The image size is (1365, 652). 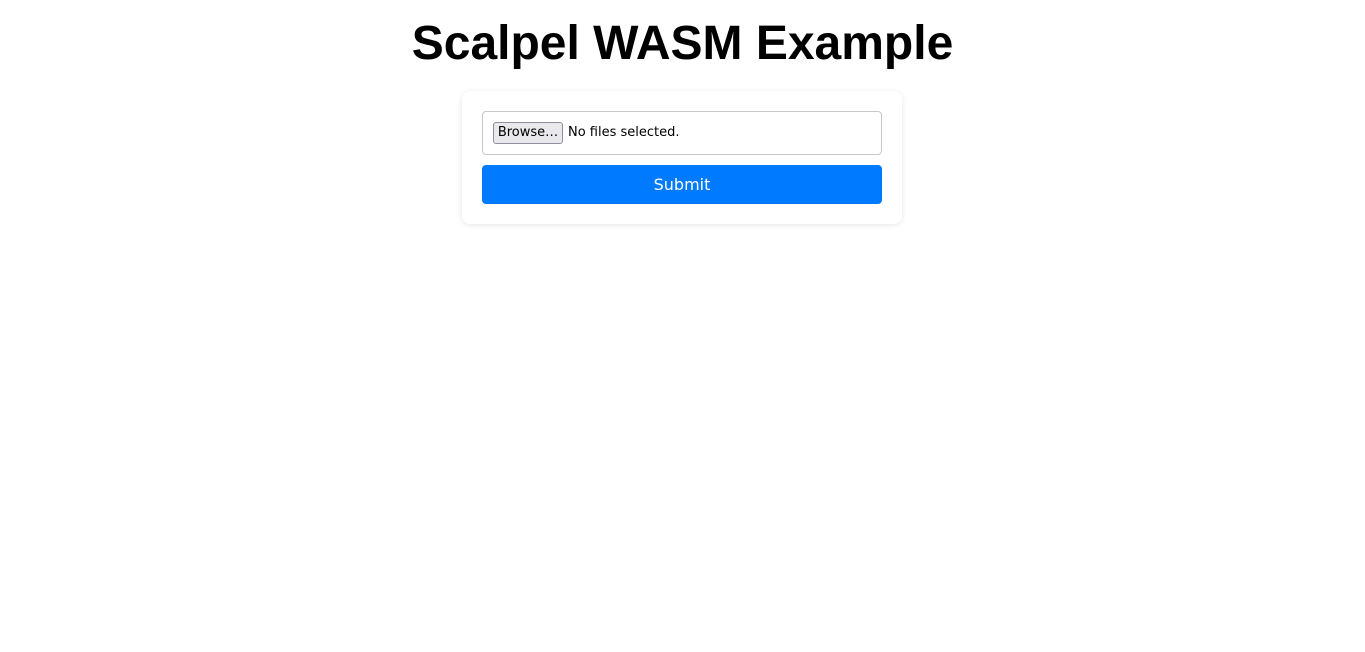 I want to click on file-input: Browse… No files selected., so click(x=682, y=133).